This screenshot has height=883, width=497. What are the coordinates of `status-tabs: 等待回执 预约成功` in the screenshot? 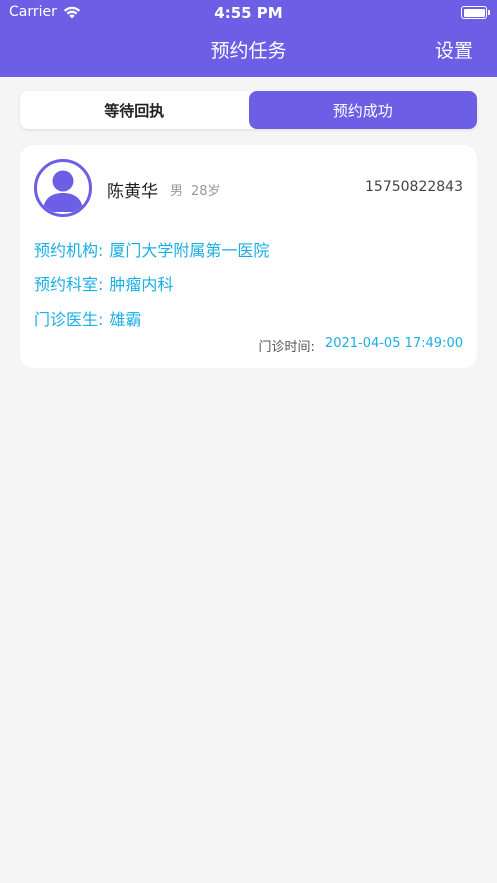 It's located at (248, 110).